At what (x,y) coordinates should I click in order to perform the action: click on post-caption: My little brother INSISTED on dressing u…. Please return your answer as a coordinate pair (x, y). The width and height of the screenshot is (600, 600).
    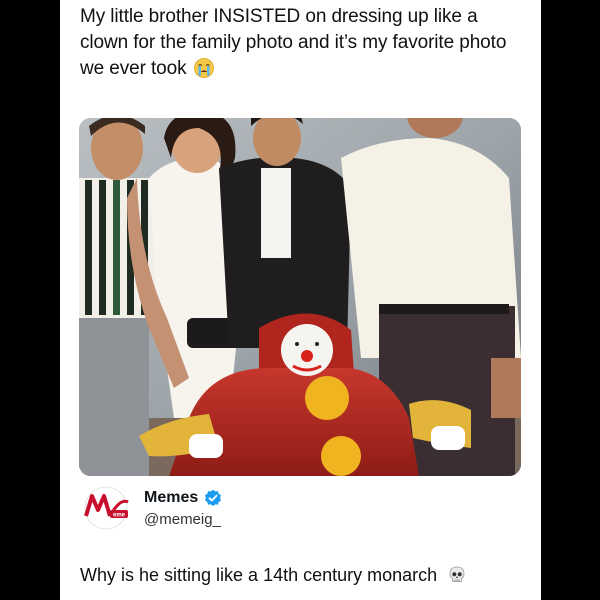
    Looking at the image, I should click on (305, 43).